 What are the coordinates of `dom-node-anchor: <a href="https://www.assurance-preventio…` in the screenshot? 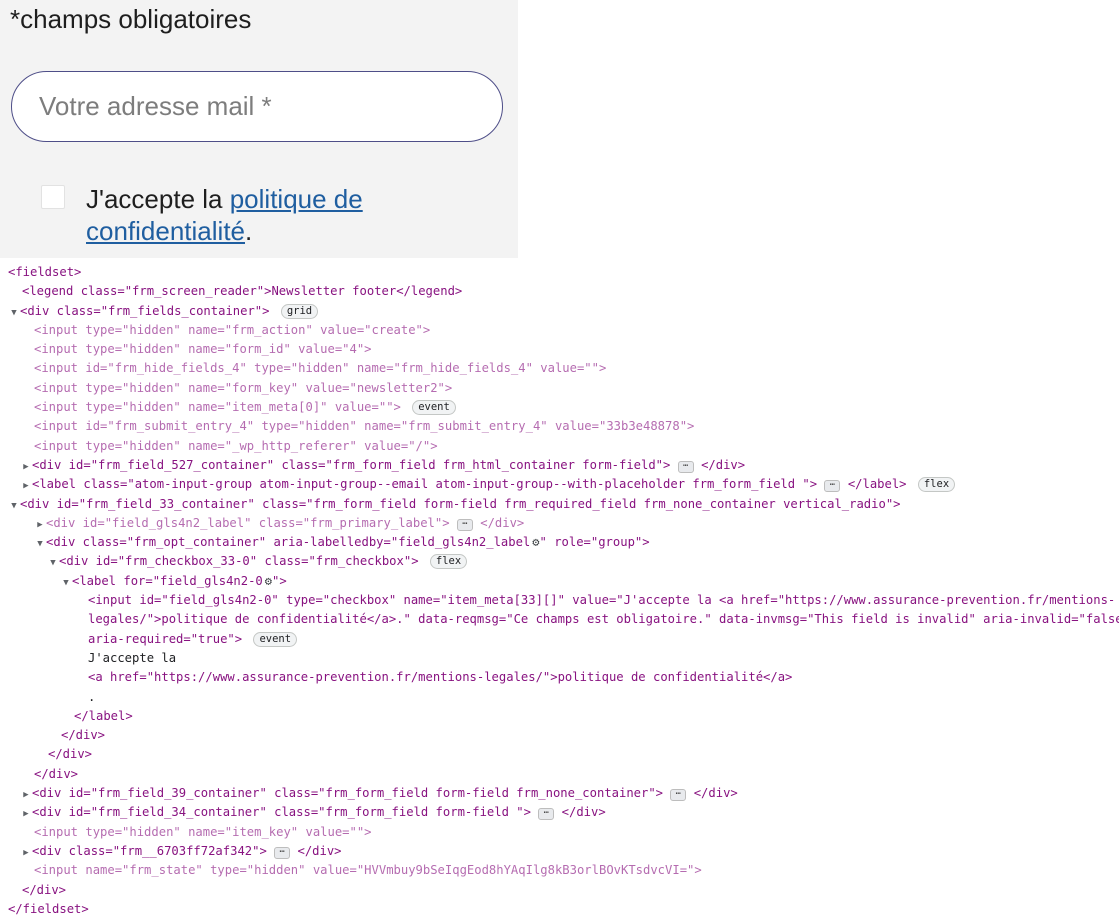 It's located at (559, 677).